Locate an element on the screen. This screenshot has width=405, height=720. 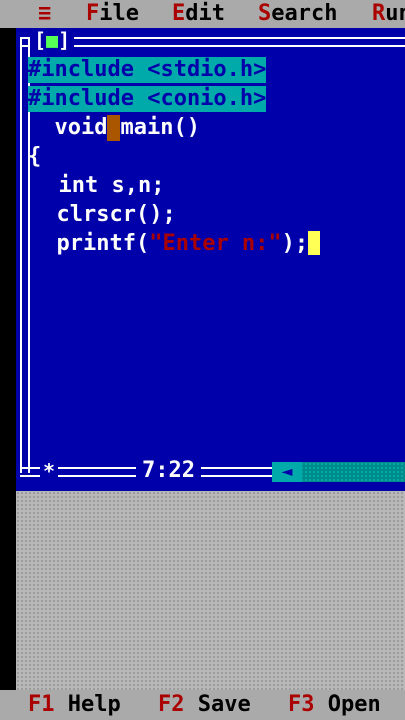
status-key-help-label: Help is located at coordinates (94, 704).